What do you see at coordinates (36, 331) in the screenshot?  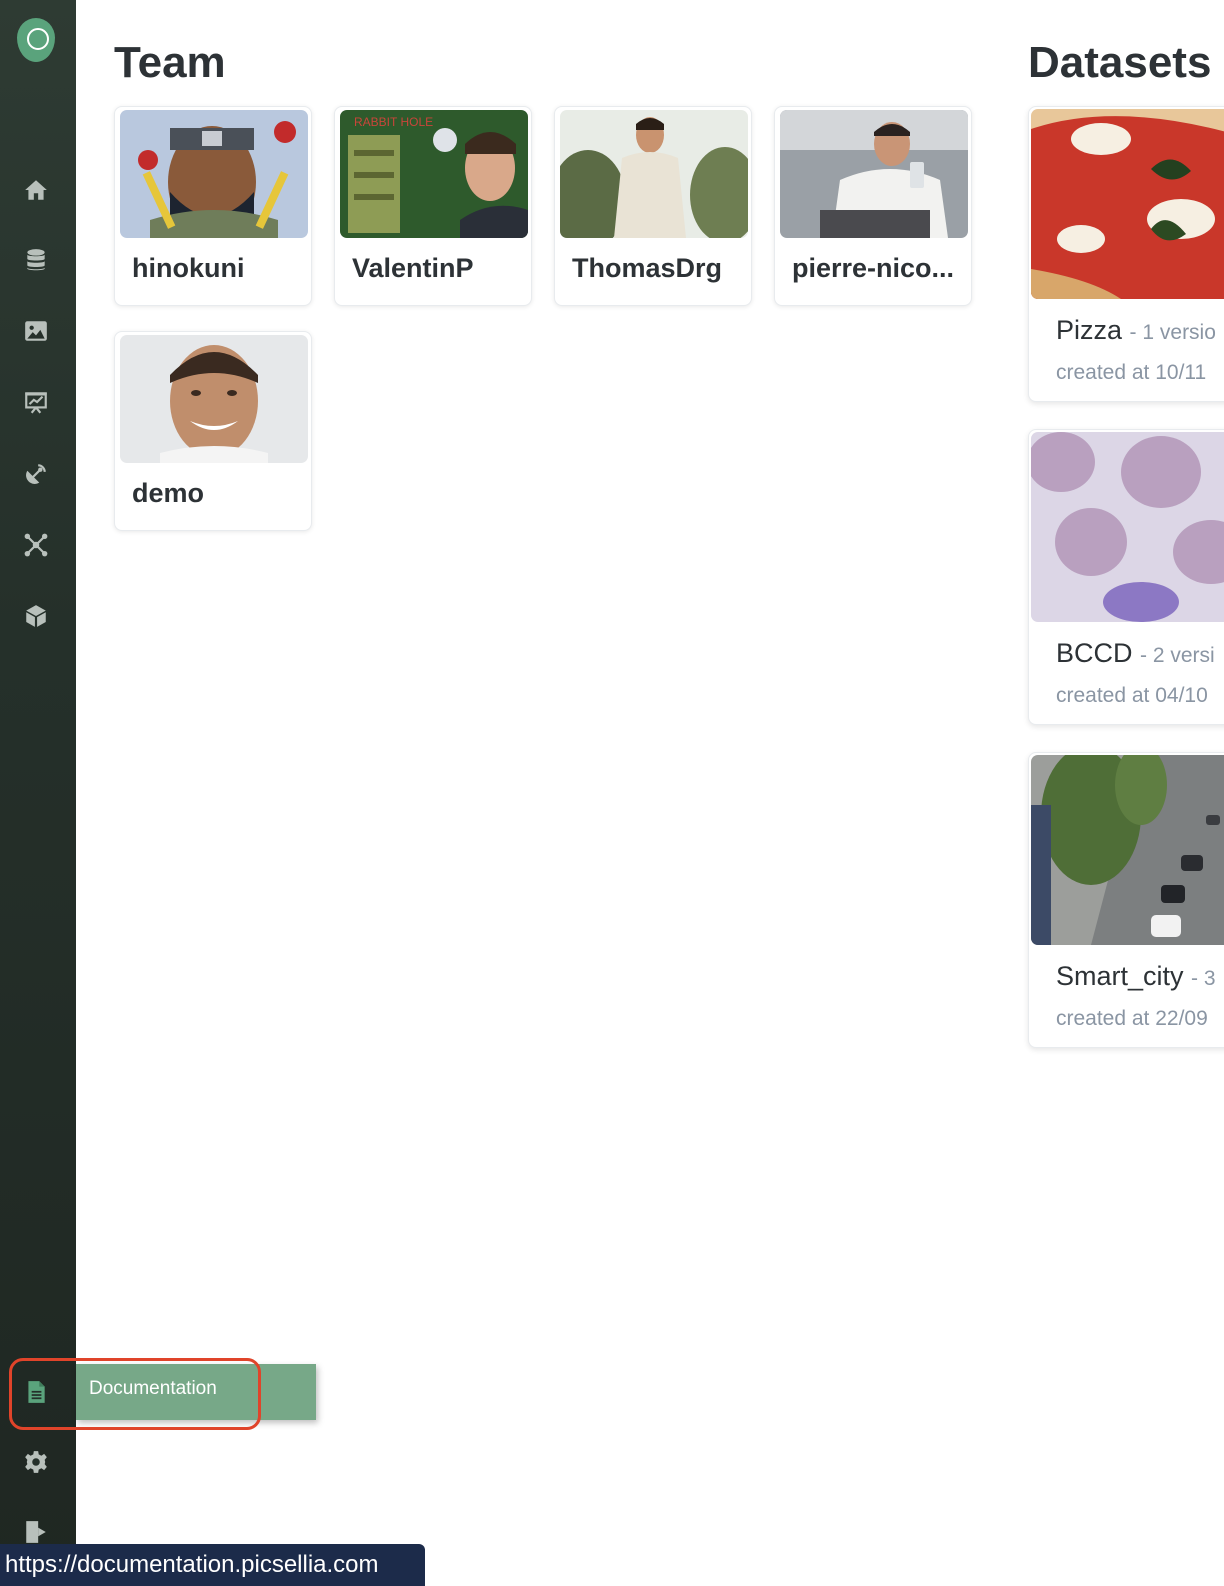 I see `image-icon` at bounding box center [36, 331].